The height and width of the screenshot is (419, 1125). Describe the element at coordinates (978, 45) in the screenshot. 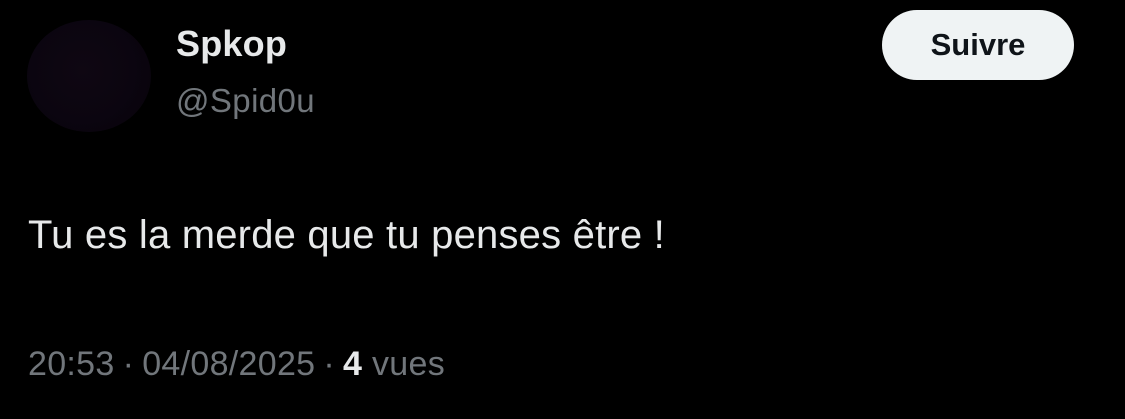

I see `follow-button: Suivre` at that location.